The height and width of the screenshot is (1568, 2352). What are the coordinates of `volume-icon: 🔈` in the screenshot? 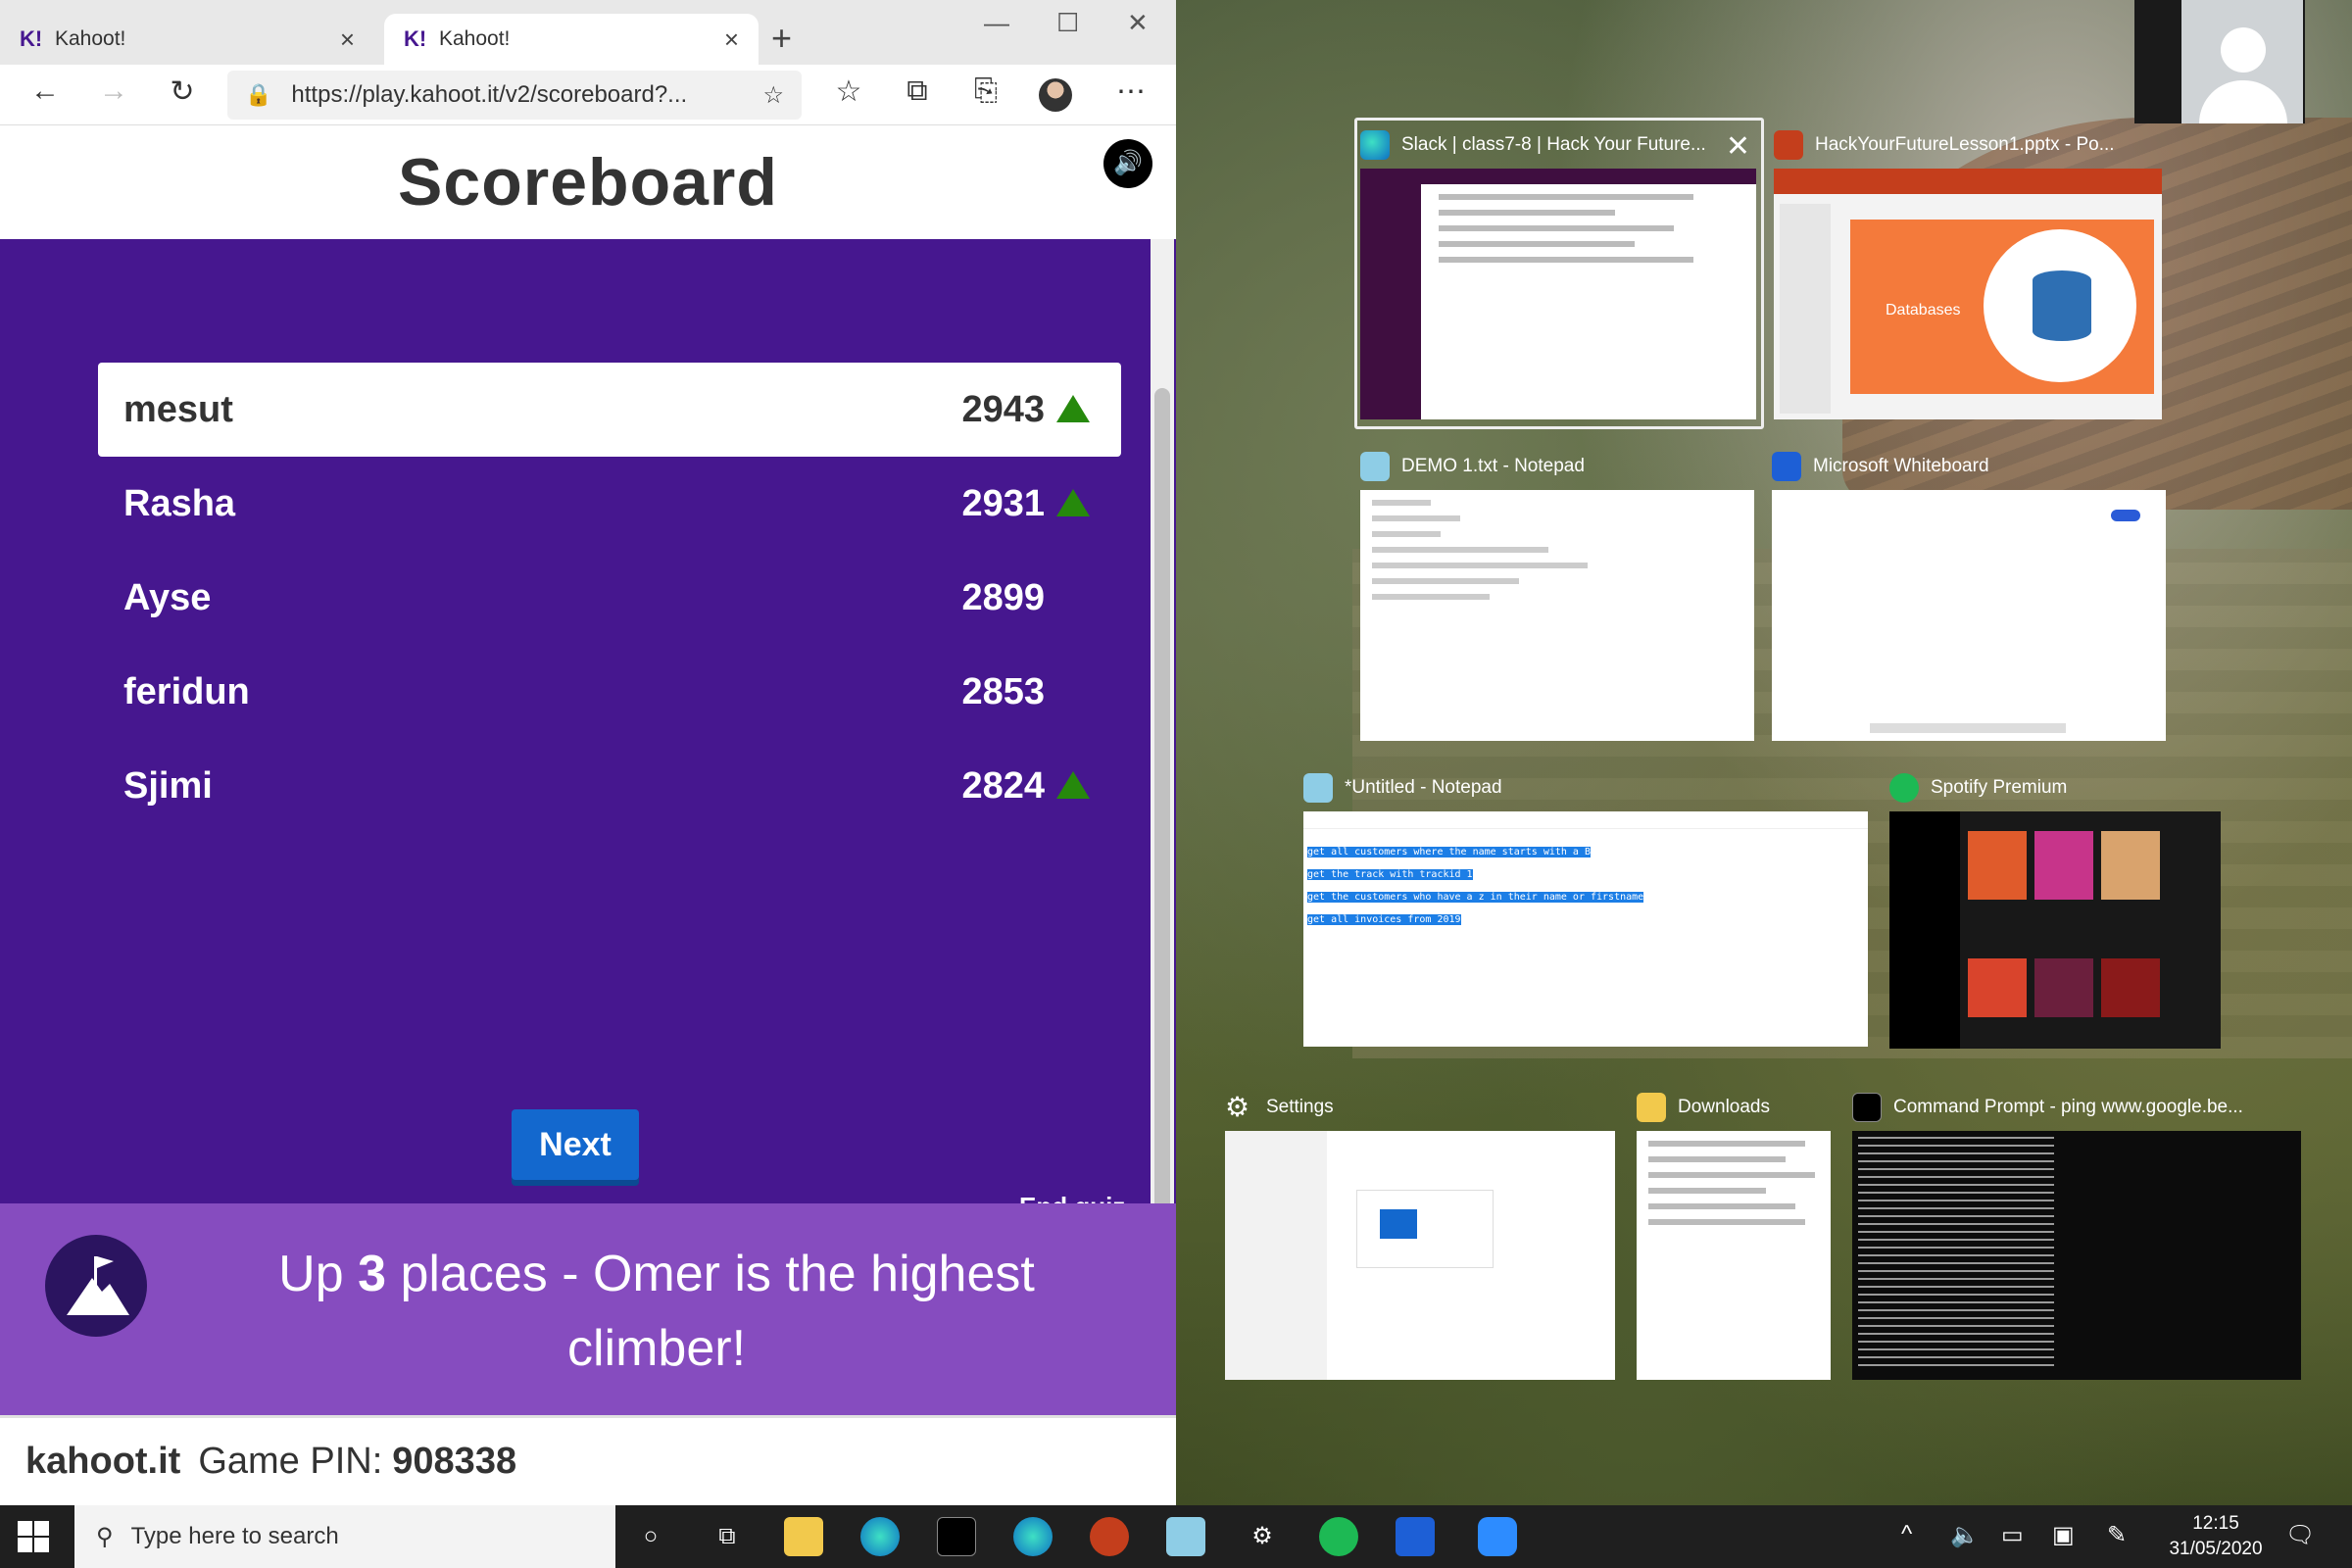 It's located at (1965, 1535).